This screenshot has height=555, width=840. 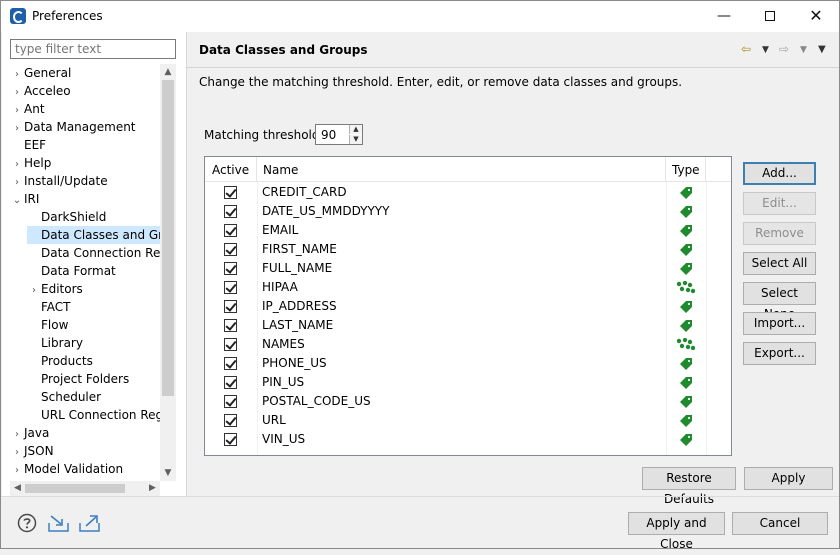 I want to click on expand-toggle-icon: ⌄, so click(x=17, y=201).